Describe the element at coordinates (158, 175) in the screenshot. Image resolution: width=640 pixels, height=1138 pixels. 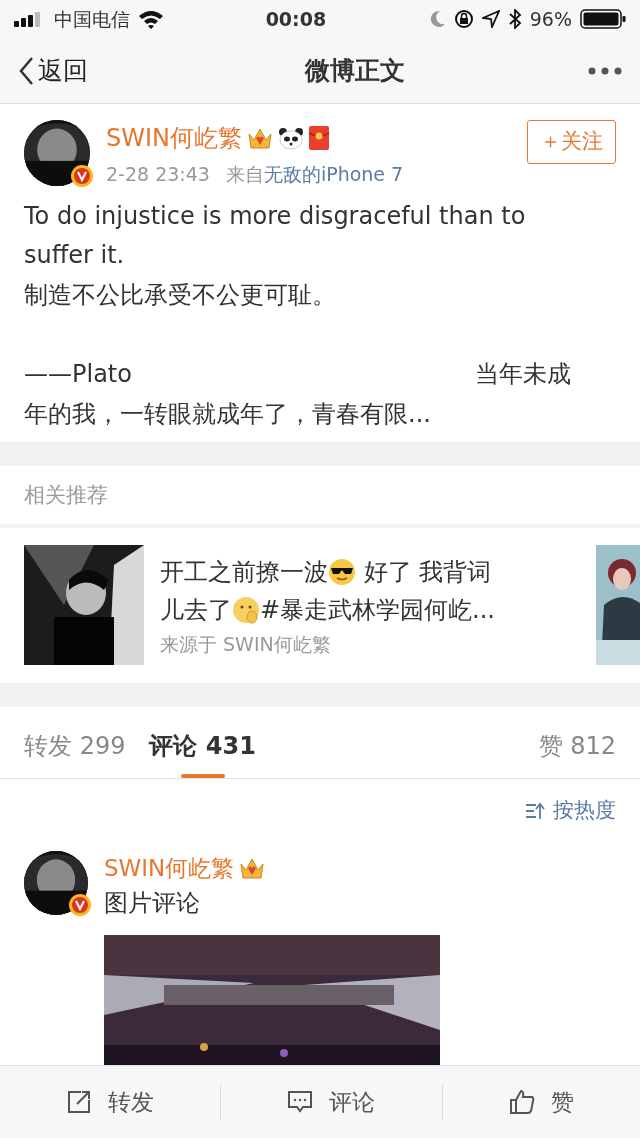
I see `post-time: 2-28 23:43` at that location.